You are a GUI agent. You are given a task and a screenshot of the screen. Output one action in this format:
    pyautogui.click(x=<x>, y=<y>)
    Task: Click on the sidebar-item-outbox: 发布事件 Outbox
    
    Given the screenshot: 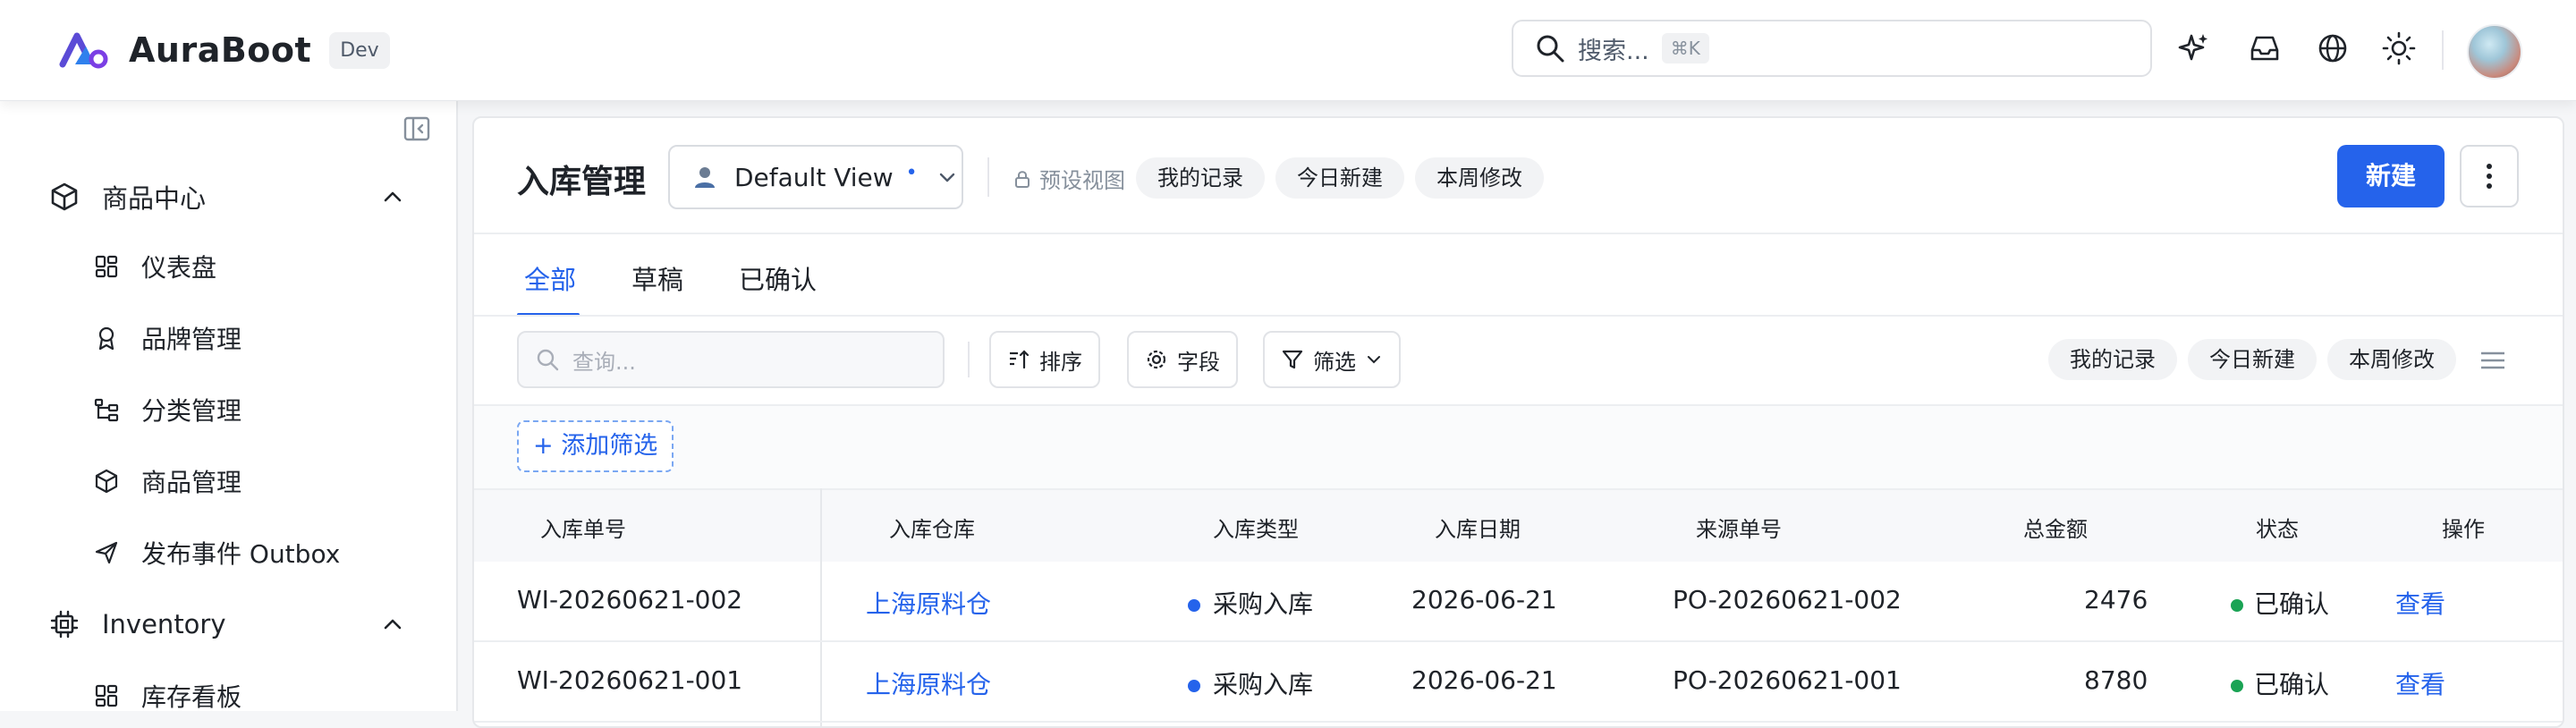 What is the action you would take?
    pyautogui.click(x=216, y=553)
    